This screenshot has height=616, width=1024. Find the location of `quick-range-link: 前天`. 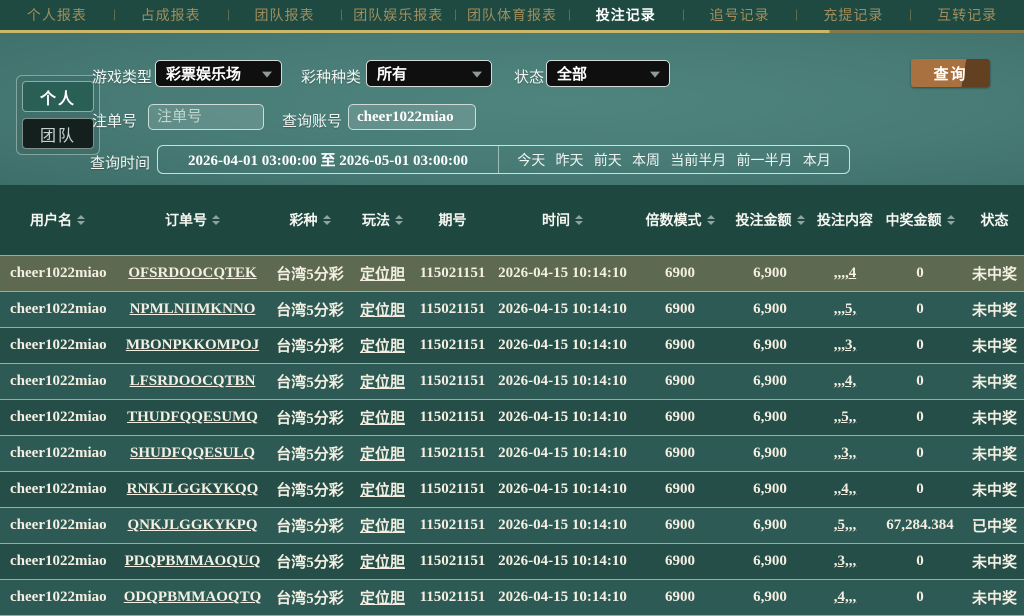

quick-range-link: 前天 is located at coordinates (608, 160).